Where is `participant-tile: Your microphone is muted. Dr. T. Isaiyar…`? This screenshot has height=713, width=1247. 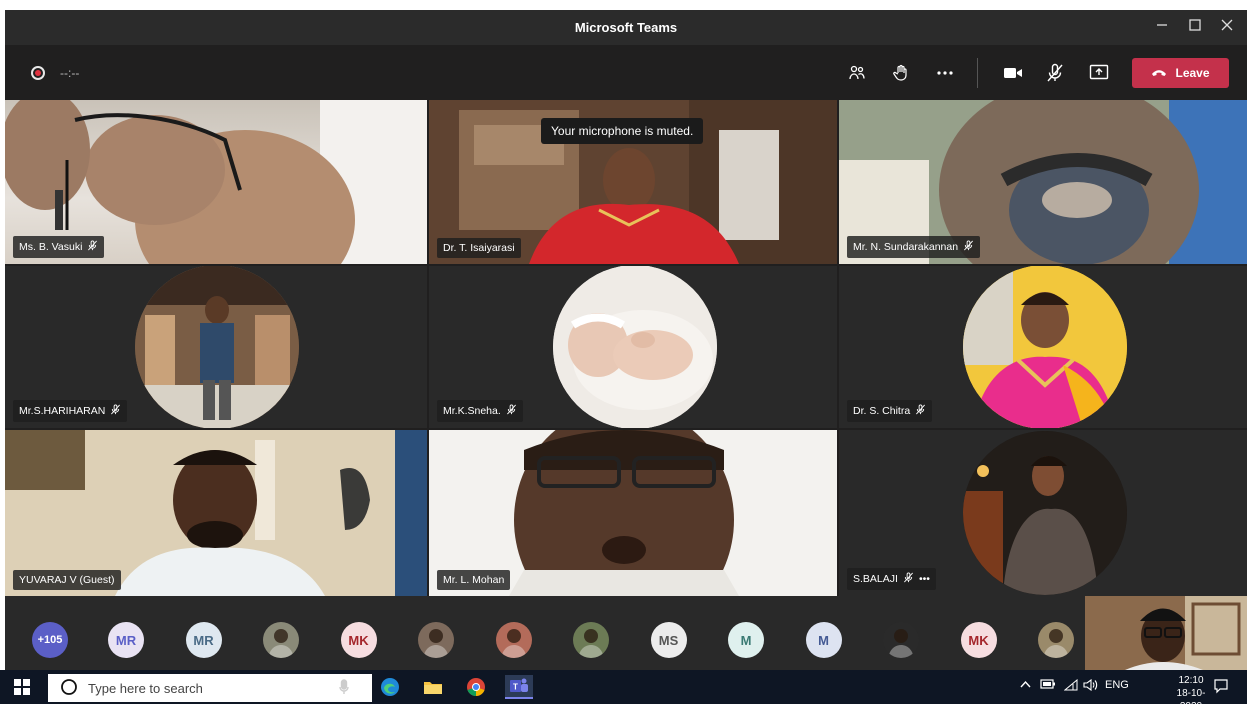
participant-tile: Your microphone is muted. Dr. T. Isaiyar… is located at coordinates (633, 182).